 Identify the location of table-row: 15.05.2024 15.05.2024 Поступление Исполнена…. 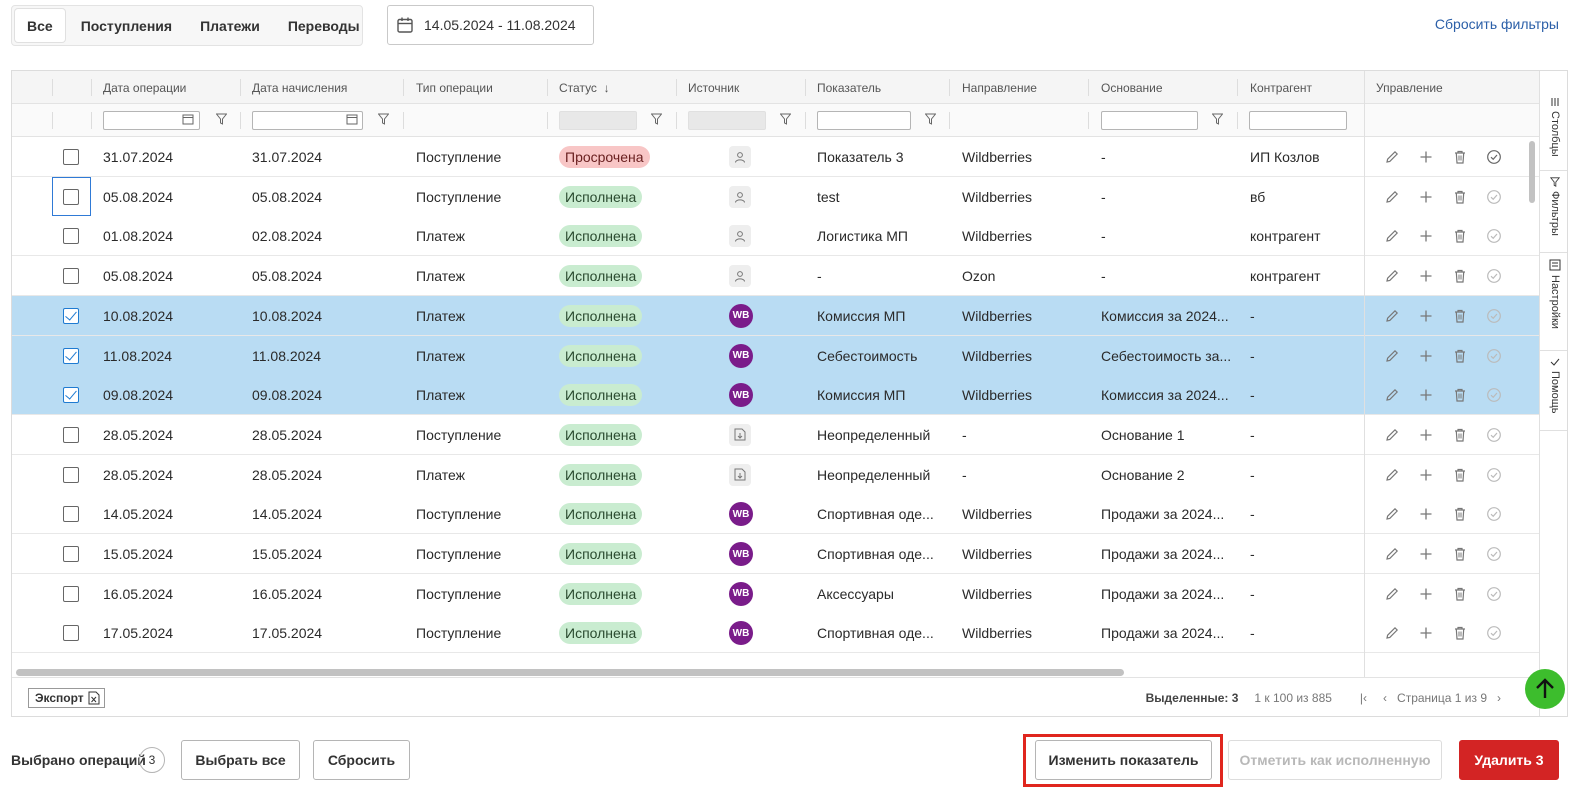
(775, 554).